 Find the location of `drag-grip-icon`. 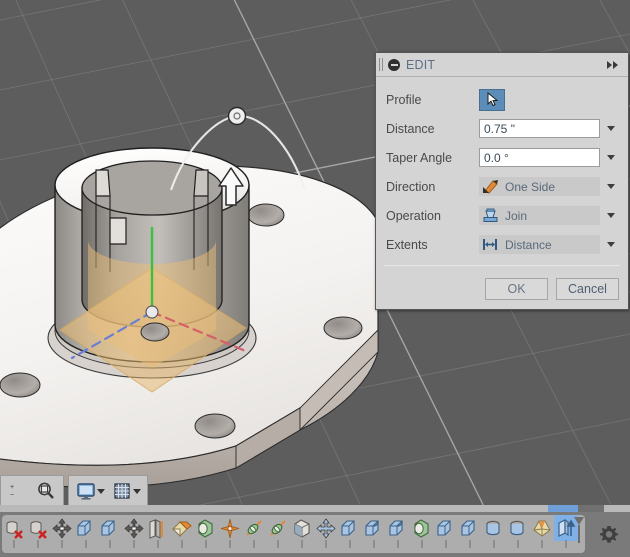

drag-grip-icon is located at coordinates (381, 64).